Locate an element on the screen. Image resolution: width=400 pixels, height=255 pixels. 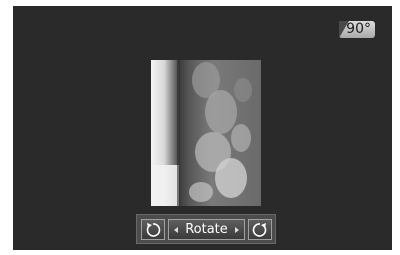
rotate-button: Rotate is located at coordinates (206, 229).